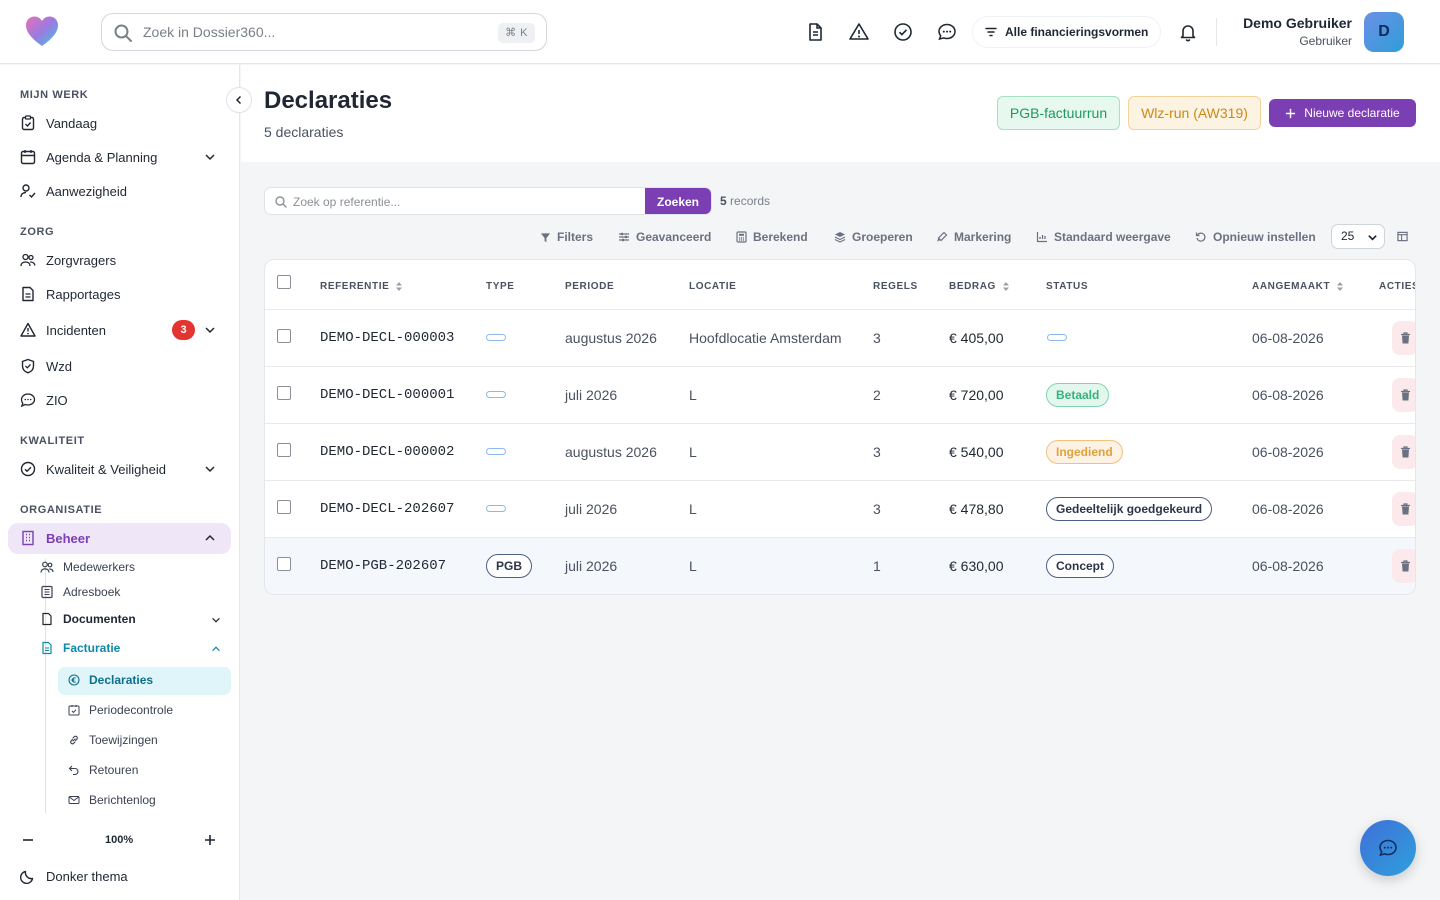  I want to click on sidebar-item-toewijzingen: Toewijzingen, so click(113, 740).